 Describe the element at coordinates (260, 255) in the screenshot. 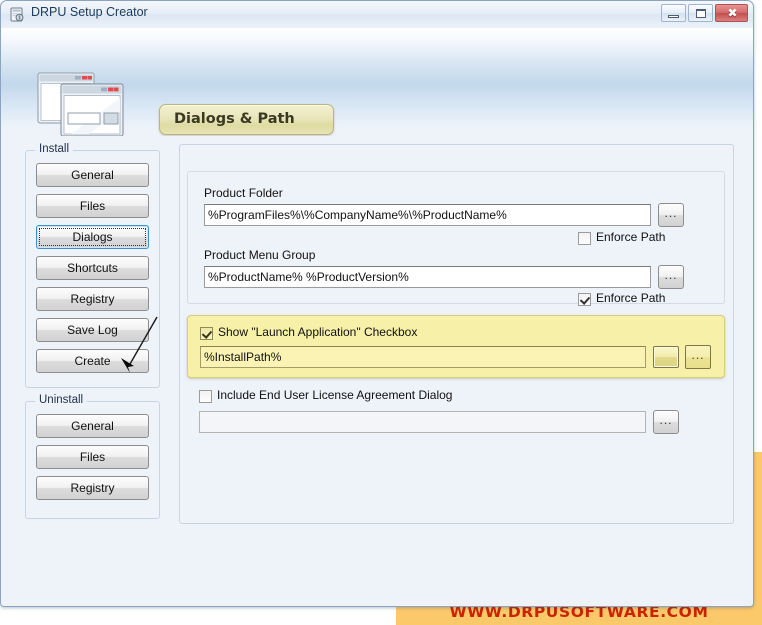

I see `product-menu-group-label: Product Menu Group` at that location.